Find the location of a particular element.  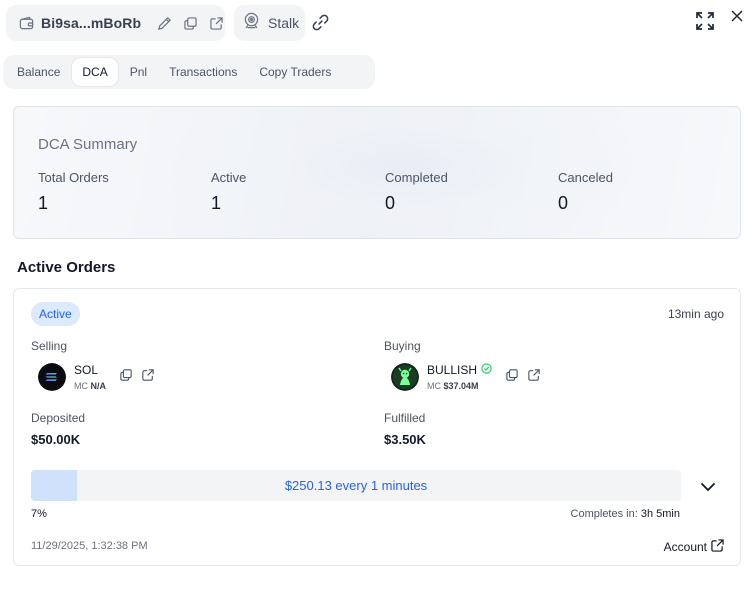

completes-in: Completes in: 3h 5min is located at coordinates (625, 514).